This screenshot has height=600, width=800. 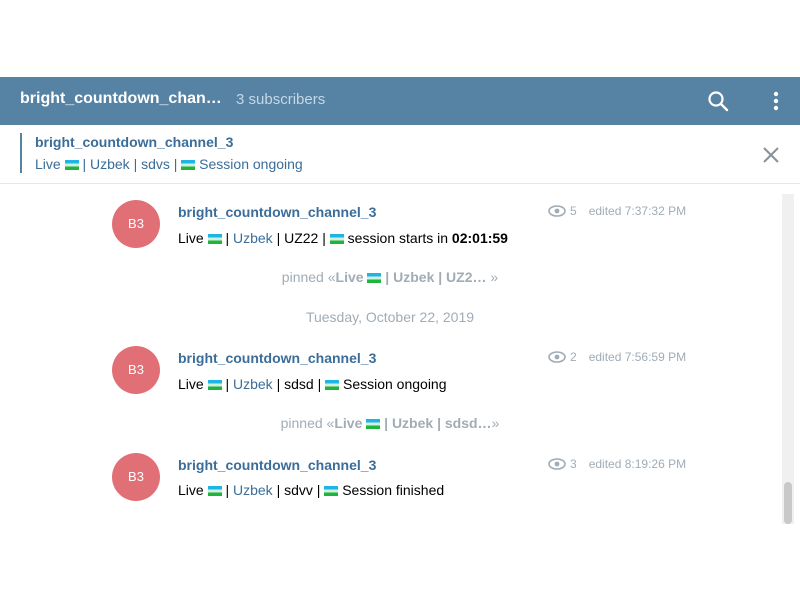 What do you see at coordinates (776, 101) in the screenshot?
I see `more-vertical-icon` at bounding box center [776, 101].